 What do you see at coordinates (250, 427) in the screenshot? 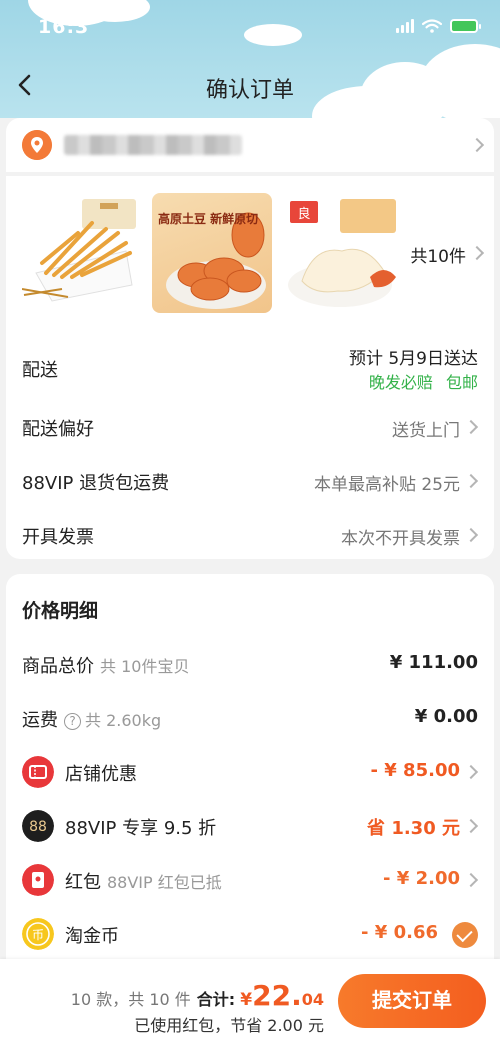
I see `delivery-preference-row: 配送偏好 送货上门` at bounding box center [250, 427].